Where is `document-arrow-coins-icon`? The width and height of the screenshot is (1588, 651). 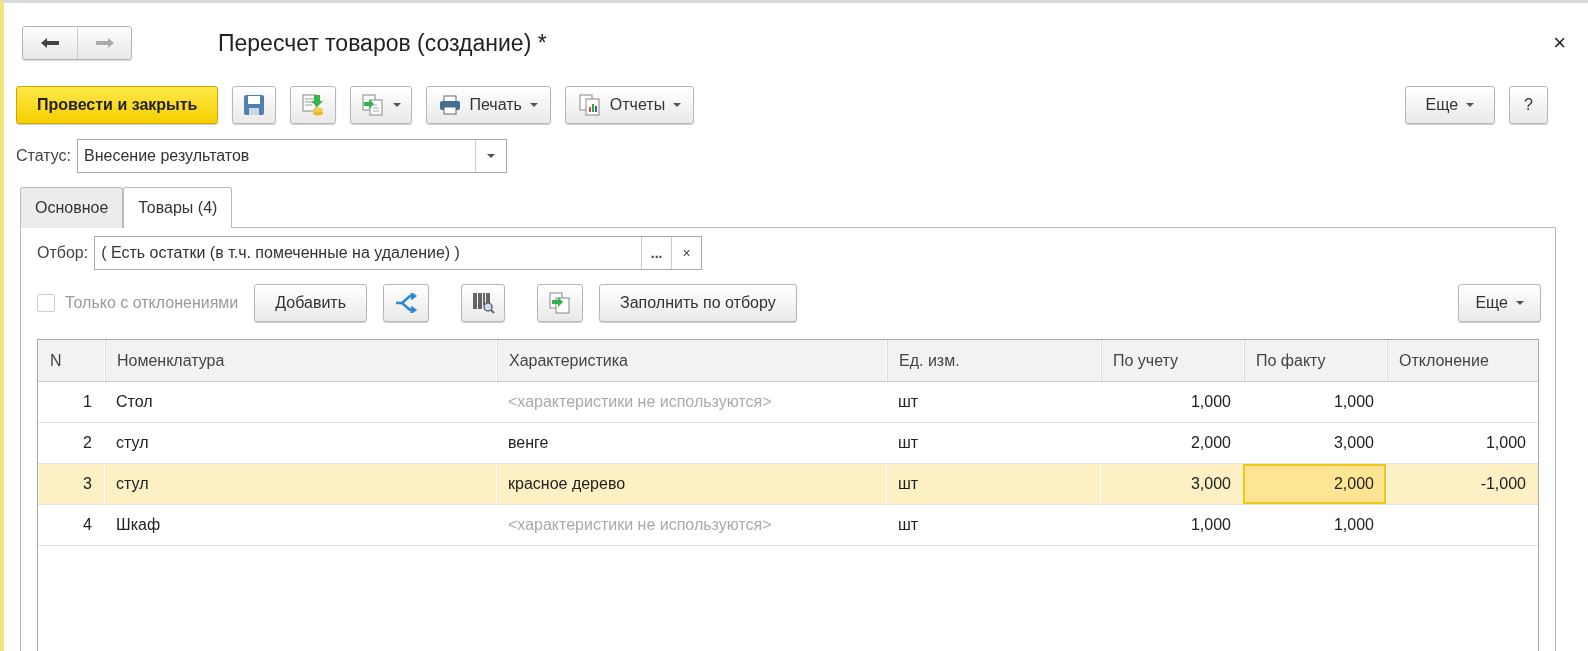 document-arrow-coins-icon is located at coordinates (313, 105).